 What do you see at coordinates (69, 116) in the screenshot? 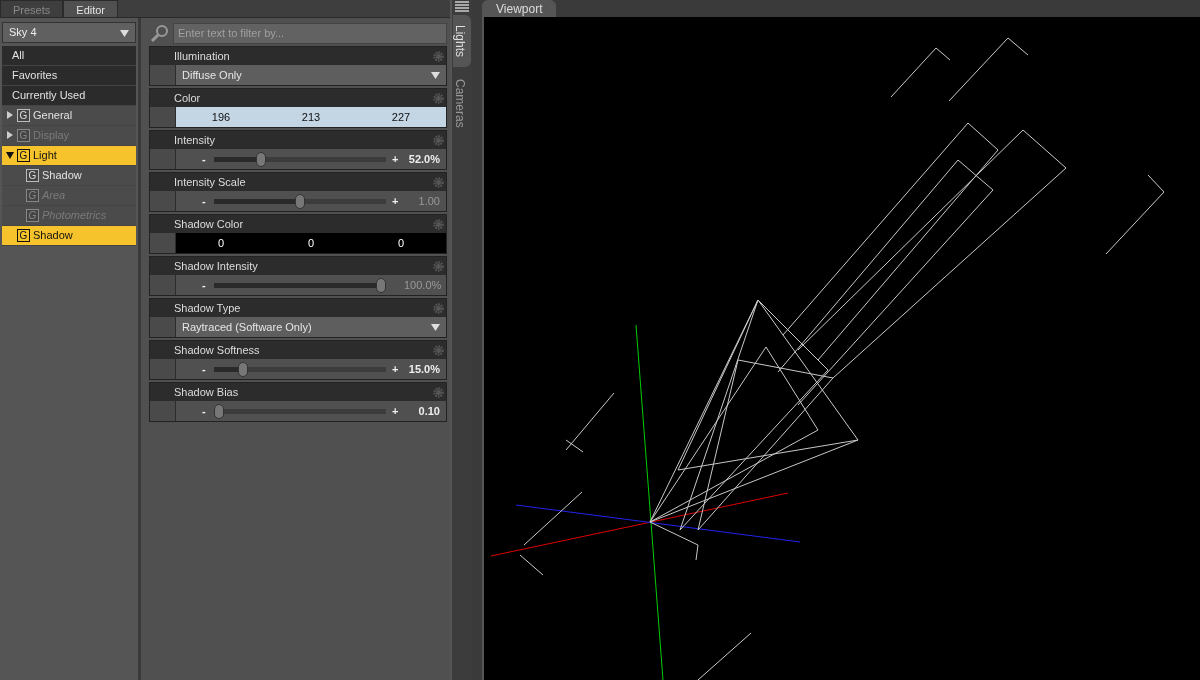
I see `tree-item: G General` at bounding box center [69, 116].